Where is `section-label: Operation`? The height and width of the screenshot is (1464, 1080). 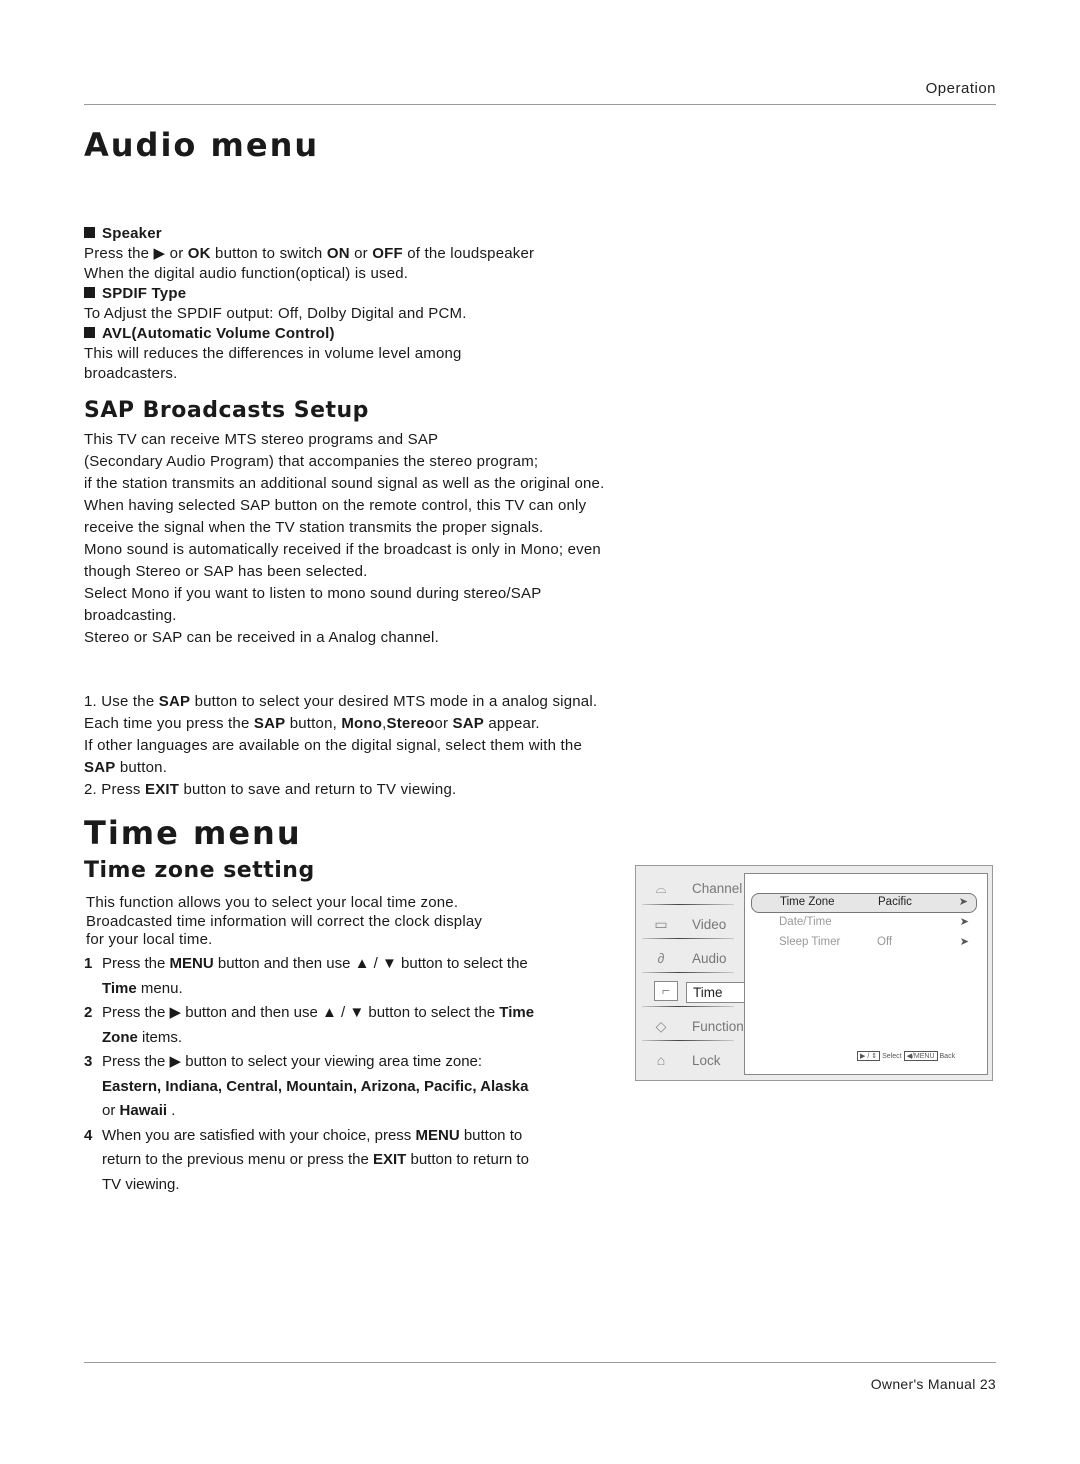
section-label: Operation is located at coordinates (960, 88).